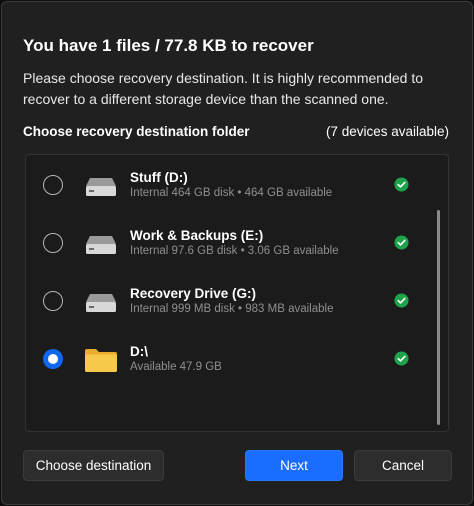  Describe the element at coordinates (231, 193) in the screenshot. I see `device-info: Internal 464 GB disk • 464 GB available` at that location.